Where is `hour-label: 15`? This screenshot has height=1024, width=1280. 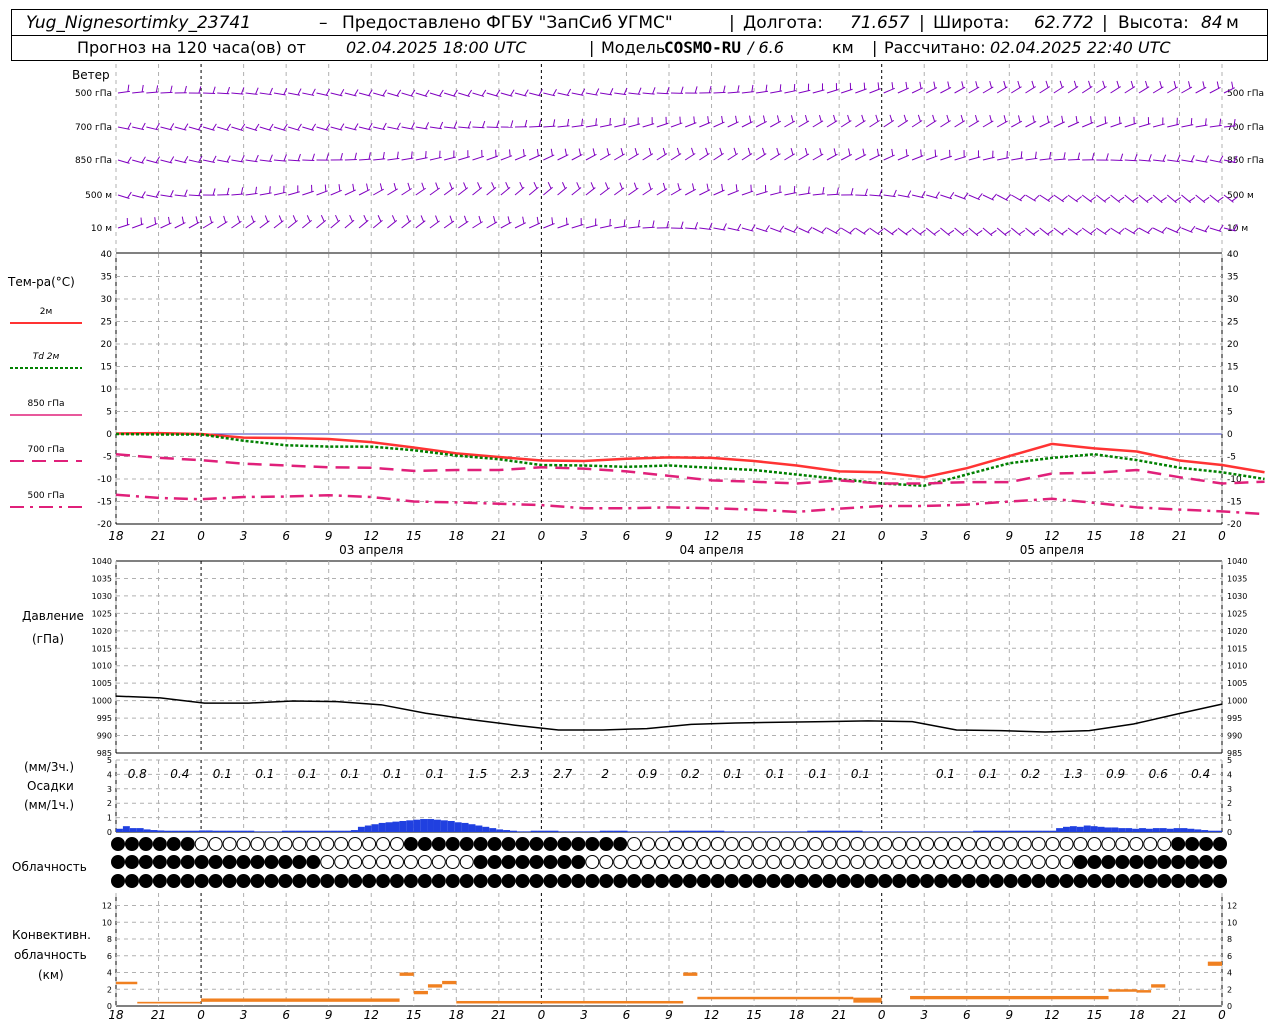
hour-label: 15 is located at coordinates (753, 536).